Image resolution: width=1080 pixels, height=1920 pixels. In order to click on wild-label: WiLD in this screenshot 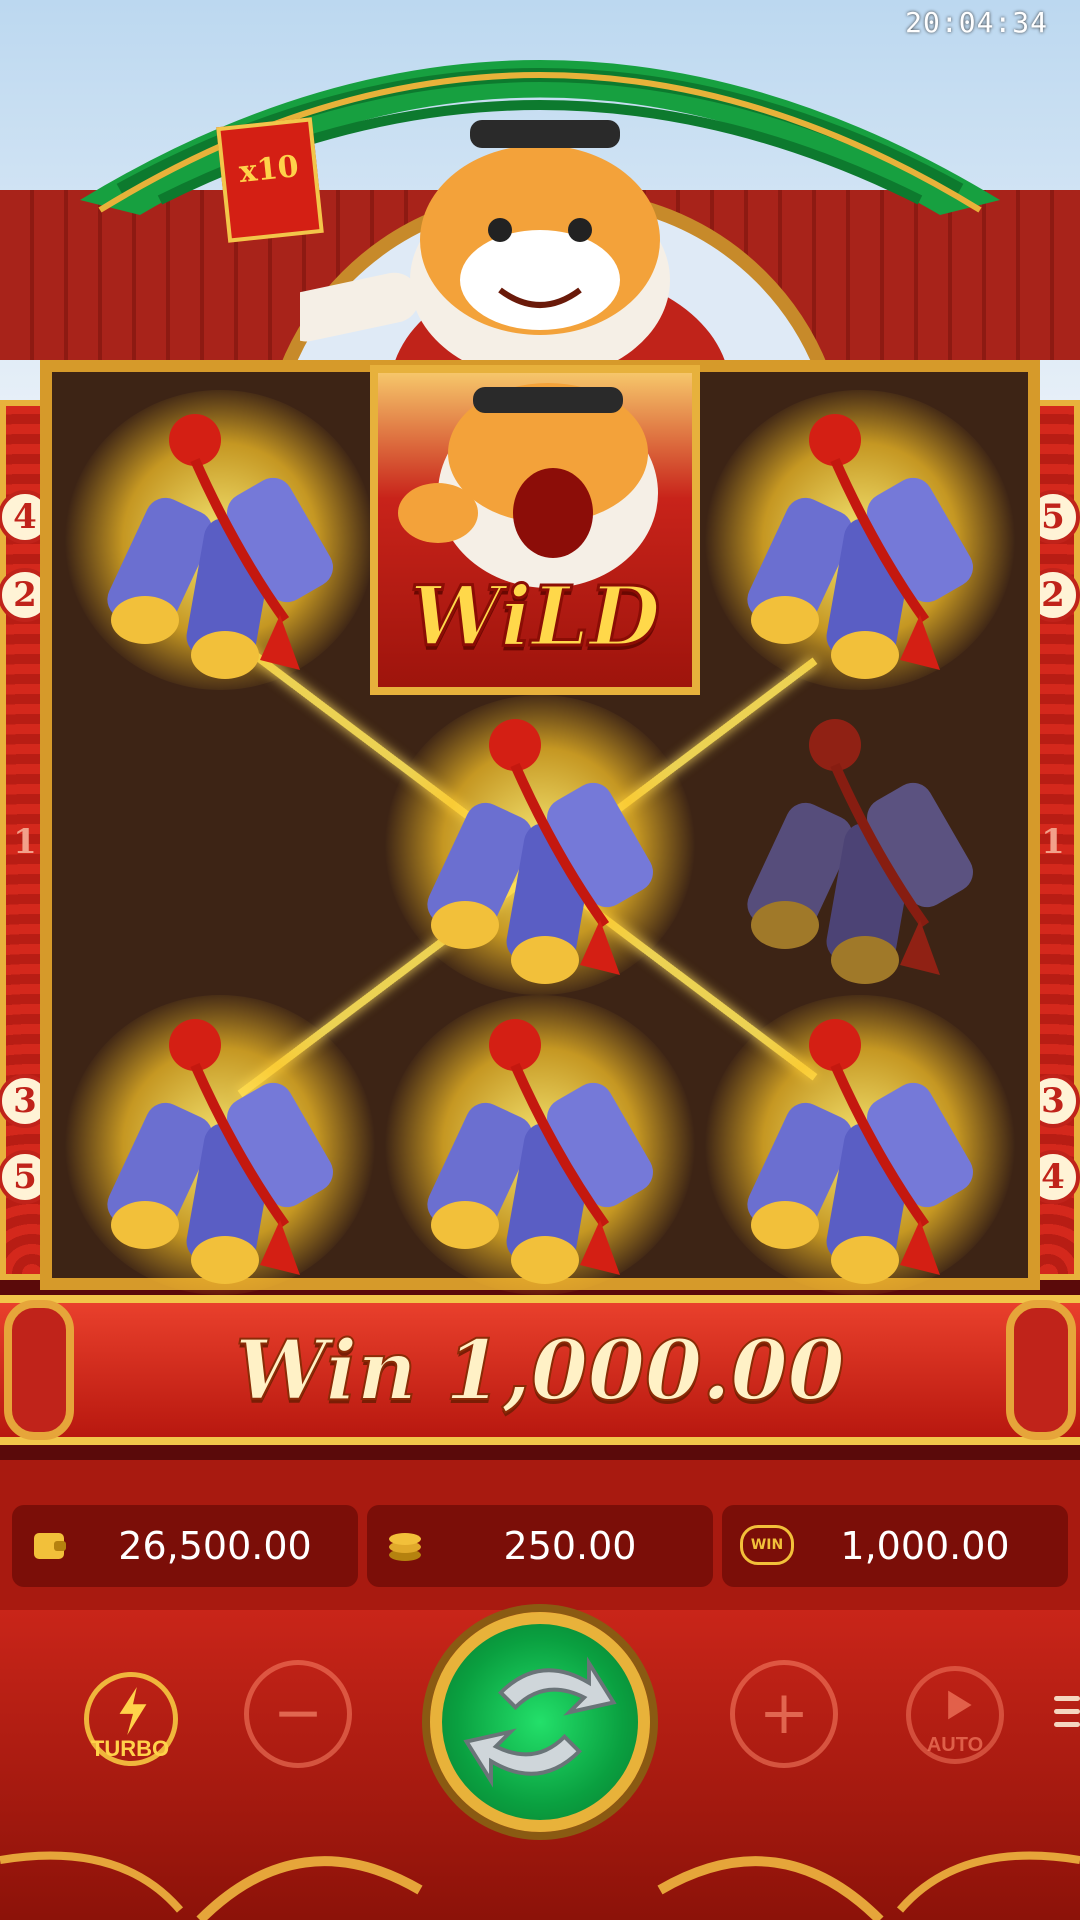, I will do `click(535, 617)`.